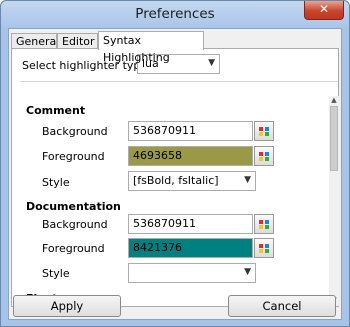 The width and height of the screenshot is (350, 327). Describe the element at coordinates (264, 156) in the screenshot. I see `comment-foreground-color-button` at that location.